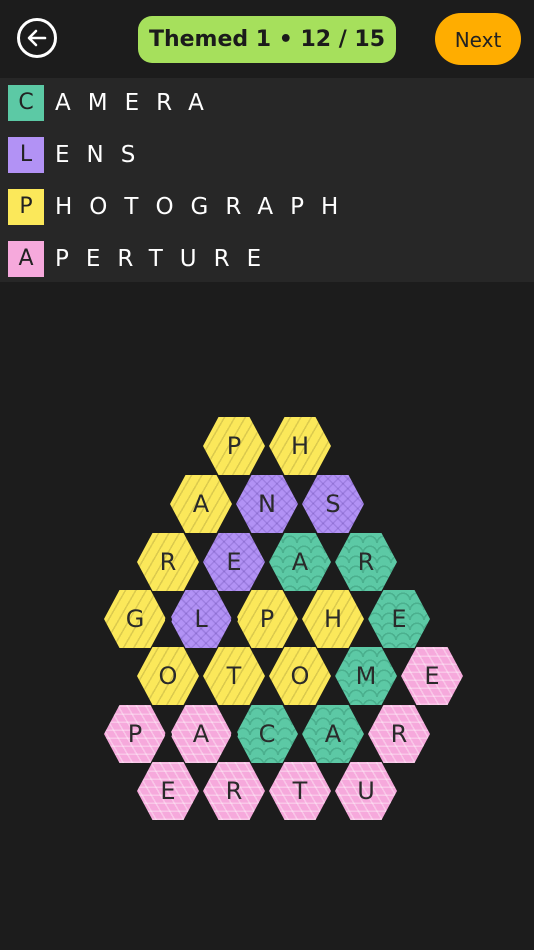  I want to click on hex-tile: N, so click(267, 504).